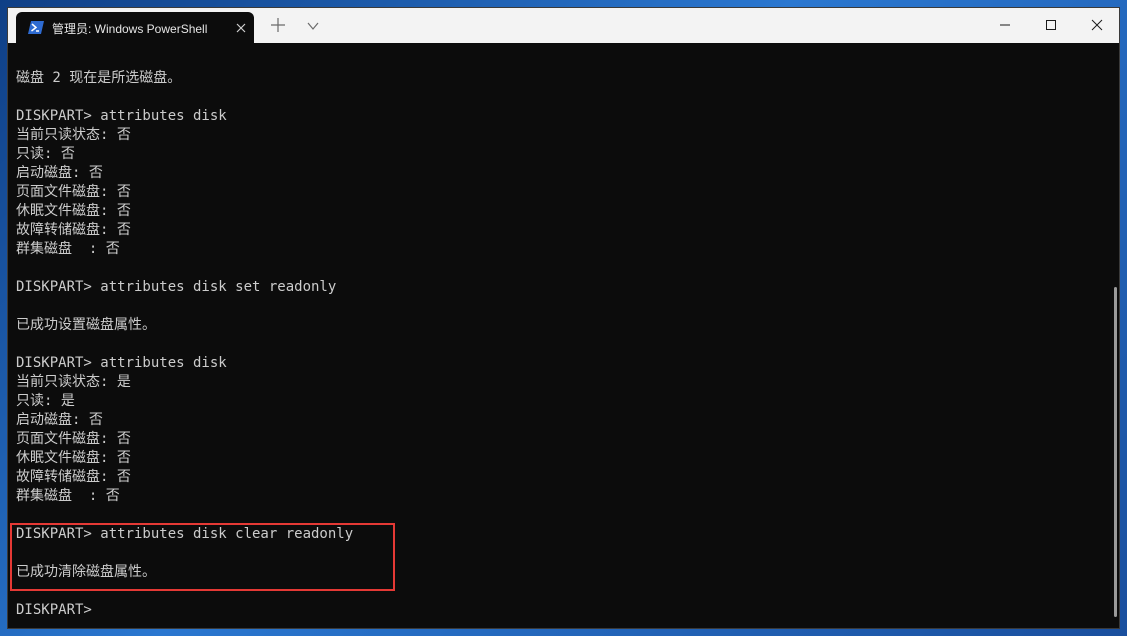 Image resolution: width=1127 pixels, height=636 pixels. What do you see at coordinates (73, 382) in the screenshot?
I see `terminal-line: 当前只读状态: 是` at bounding box center [73, 382].